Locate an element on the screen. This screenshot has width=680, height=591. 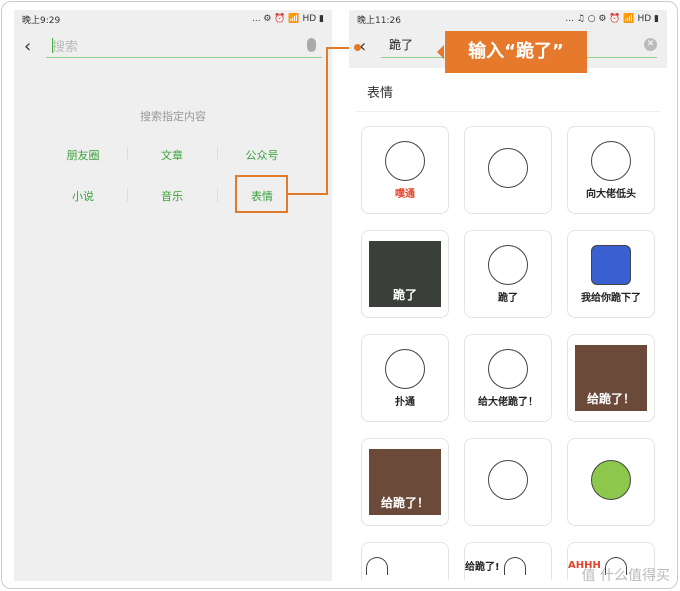
sticker-item: 给跪了! is located at coordinates (508, 561).